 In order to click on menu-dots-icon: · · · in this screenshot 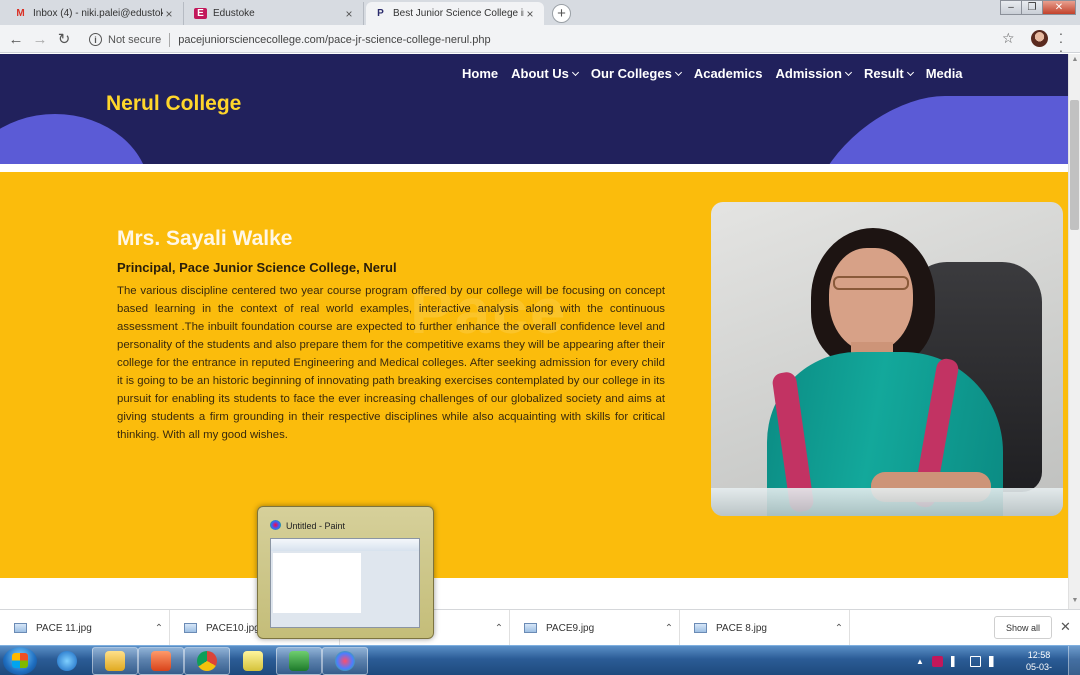, I will do `click(1061, 41)`.